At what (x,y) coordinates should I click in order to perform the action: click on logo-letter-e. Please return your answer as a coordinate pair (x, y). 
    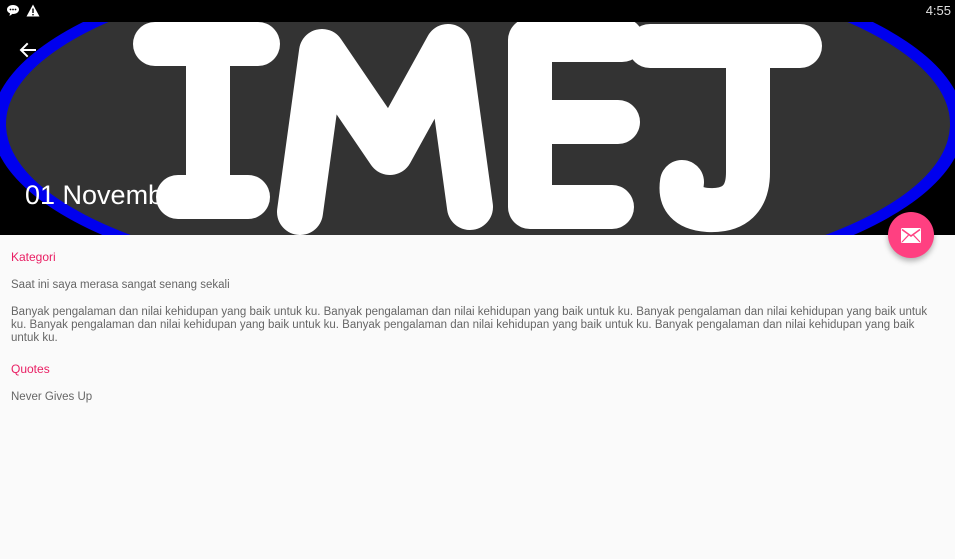
    Looking at the image, I should click on (576, 125).